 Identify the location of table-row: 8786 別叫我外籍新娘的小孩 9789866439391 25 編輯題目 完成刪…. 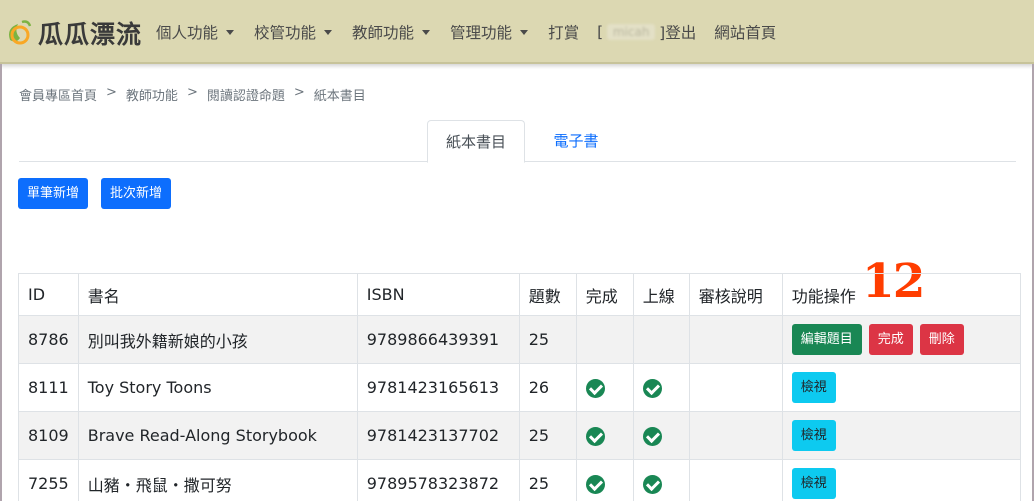
(519, 339).